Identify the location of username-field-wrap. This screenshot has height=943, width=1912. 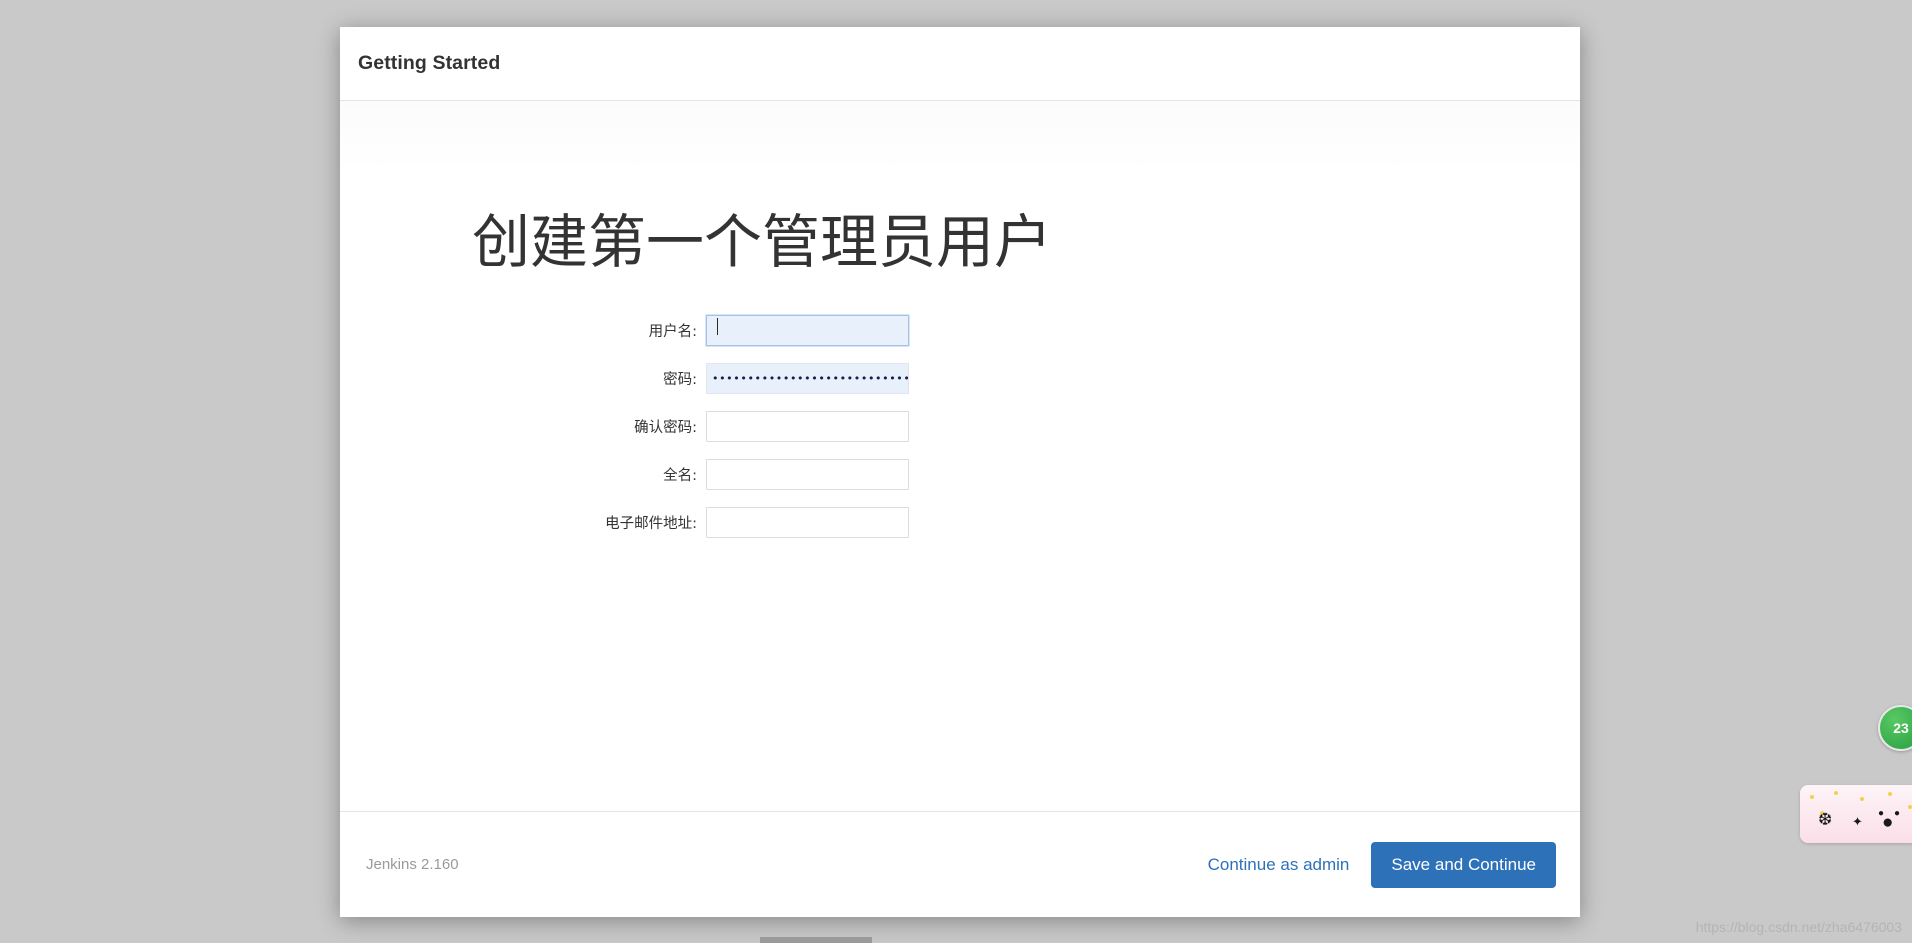
(807, 330).